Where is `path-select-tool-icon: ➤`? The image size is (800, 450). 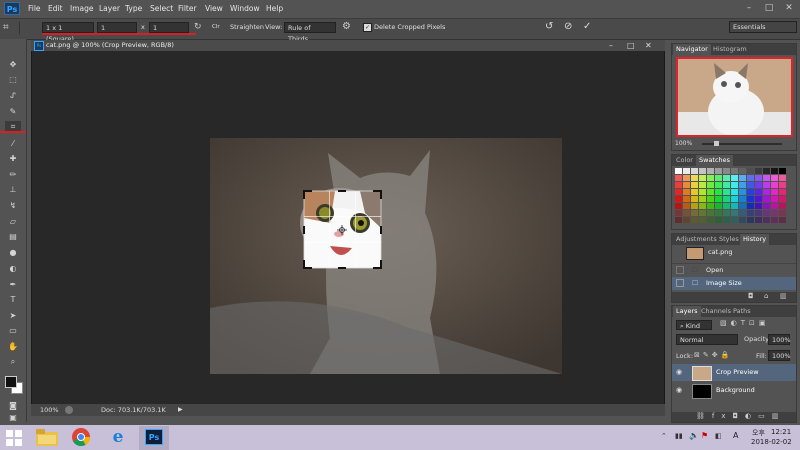 path-select-tool-icon: ➤ is located at coordinates (13, 316).